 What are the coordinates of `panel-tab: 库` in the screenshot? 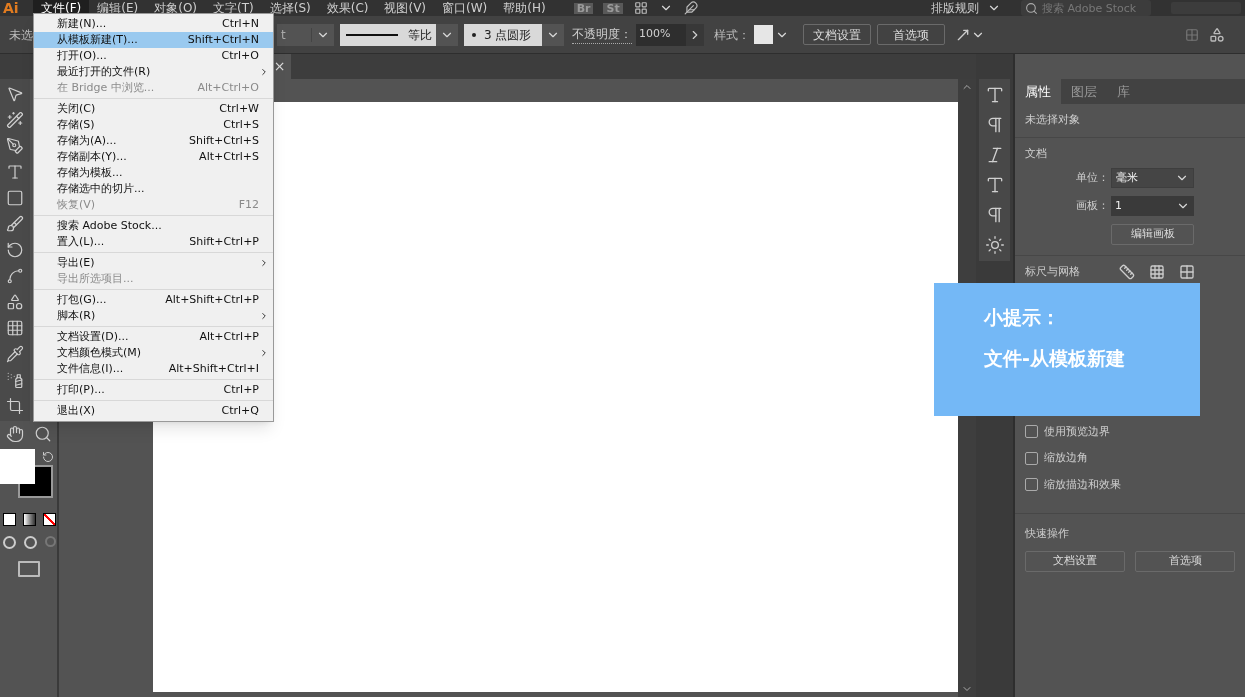 It's located at (1123, 91).